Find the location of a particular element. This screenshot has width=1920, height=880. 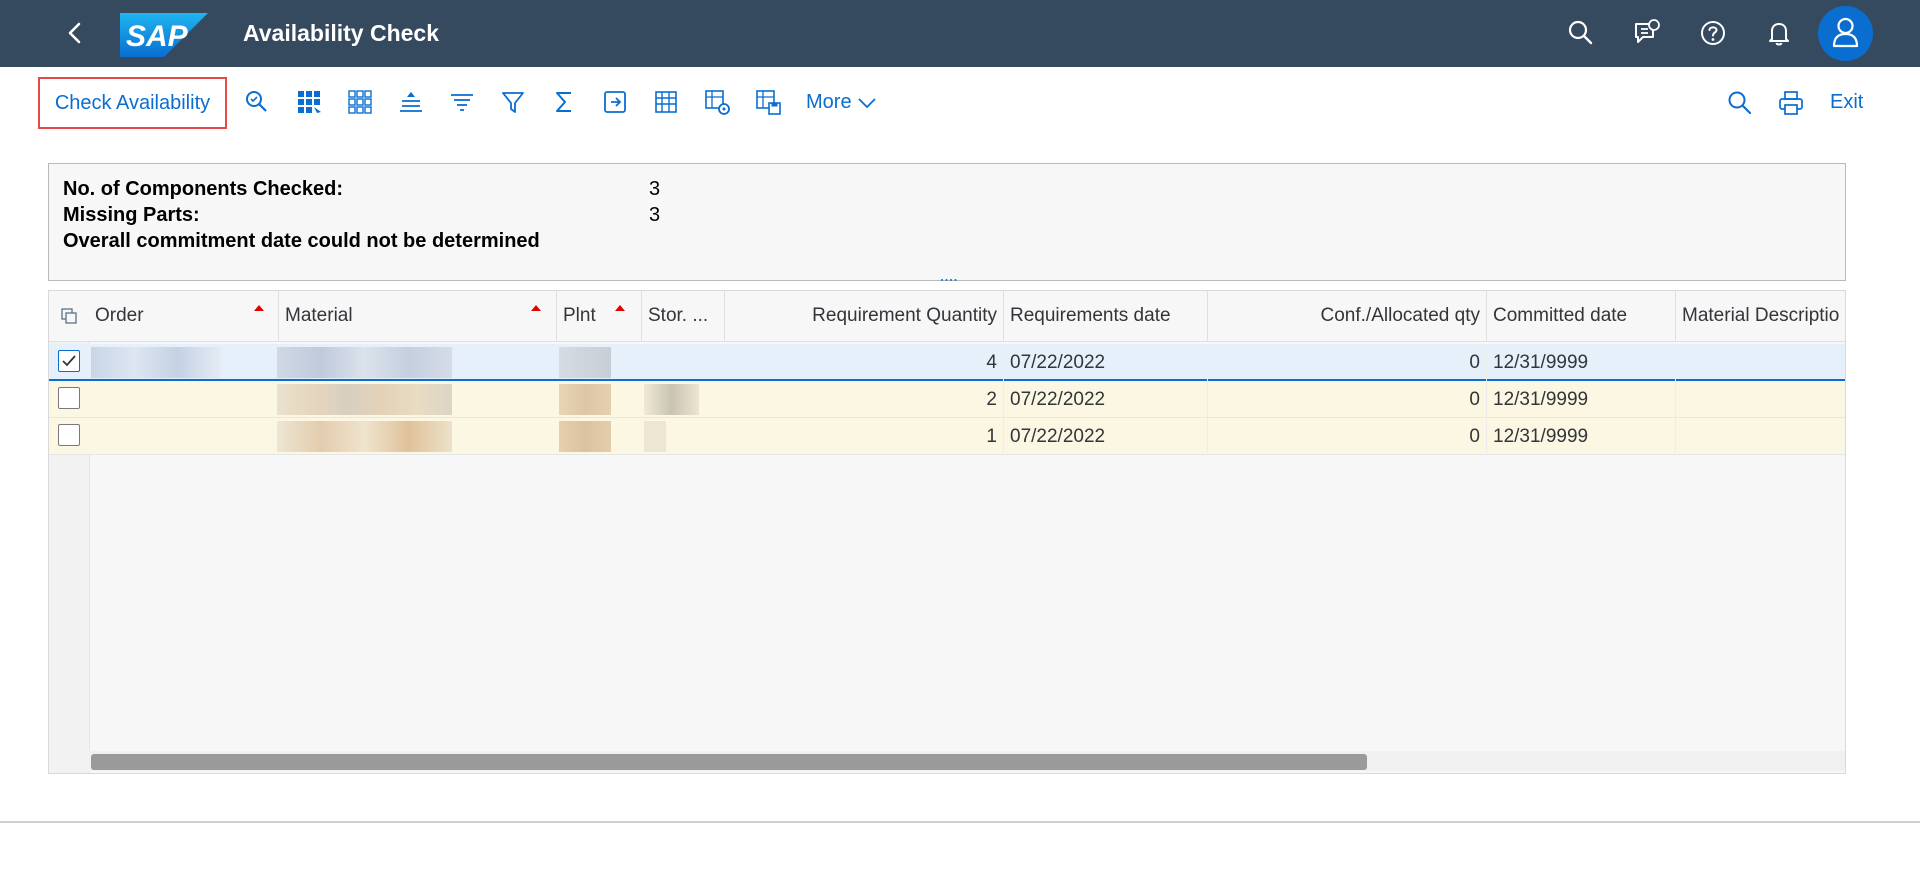

sort-ascending-icon is located at coordinates (411, 102).